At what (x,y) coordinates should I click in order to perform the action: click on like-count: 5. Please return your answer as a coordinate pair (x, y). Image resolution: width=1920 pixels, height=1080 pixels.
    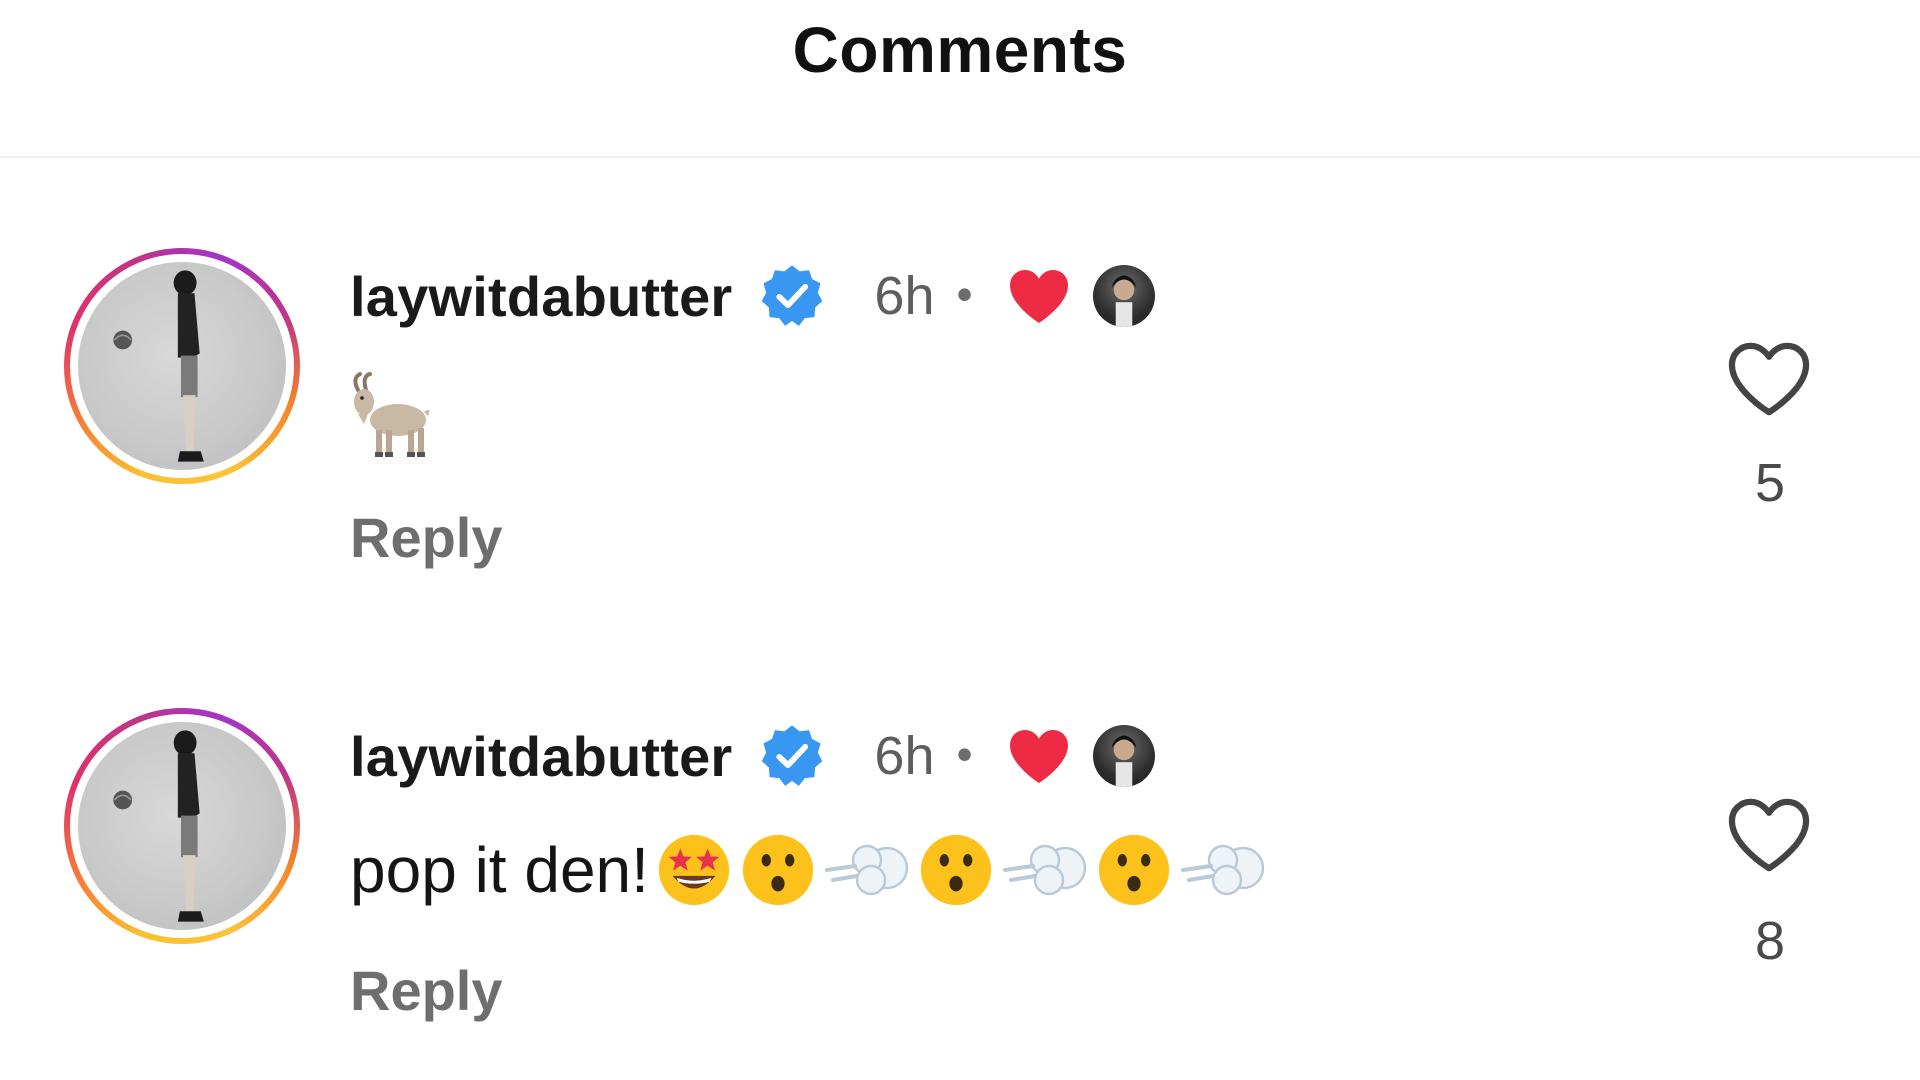
    Looking at the image, I should click on (1770, 483).